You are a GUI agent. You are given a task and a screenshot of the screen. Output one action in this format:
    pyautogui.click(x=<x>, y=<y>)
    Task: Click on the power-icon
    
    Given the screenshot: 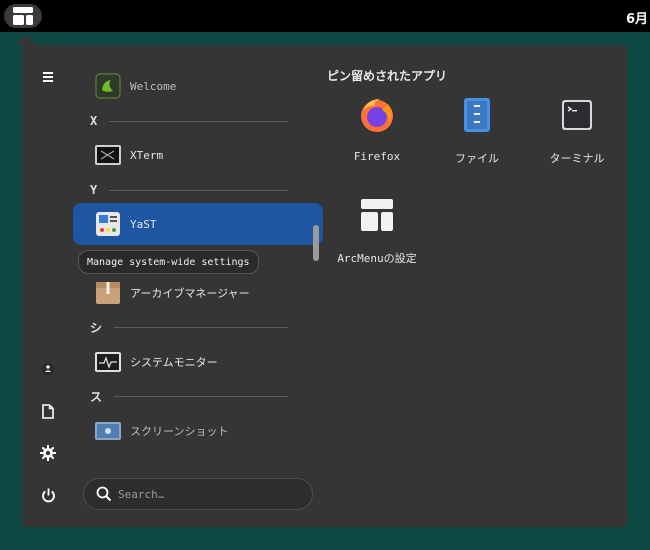 What is the action you would take?
    pyautogui.click(x=48, y=495)
    